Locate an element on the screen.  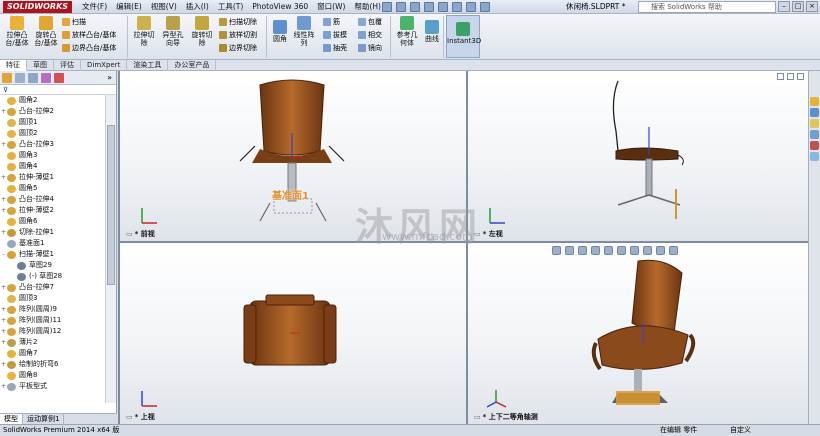
menu-window: 窗口(W) is located at coordinates (331, 7).